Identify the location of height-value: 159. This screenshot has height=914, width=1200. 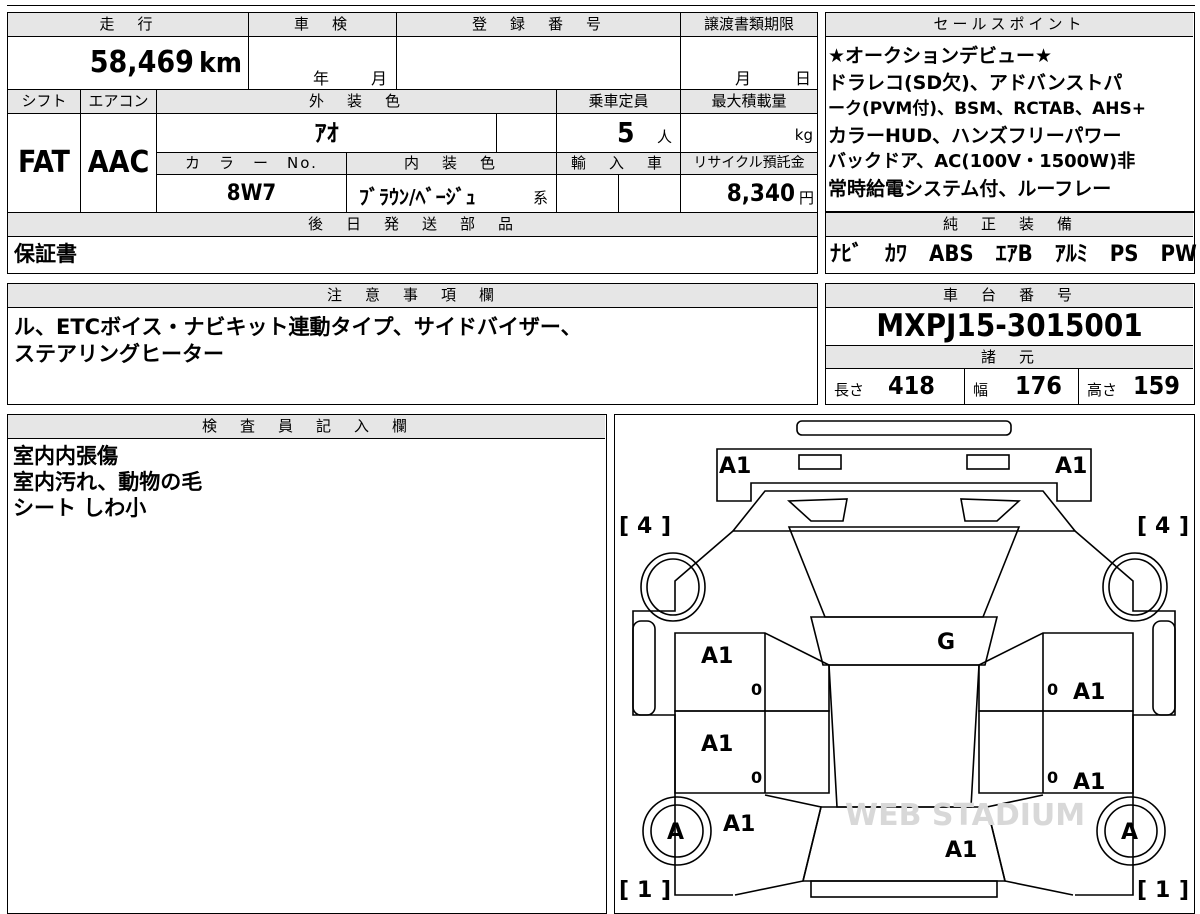
(1156, 385).